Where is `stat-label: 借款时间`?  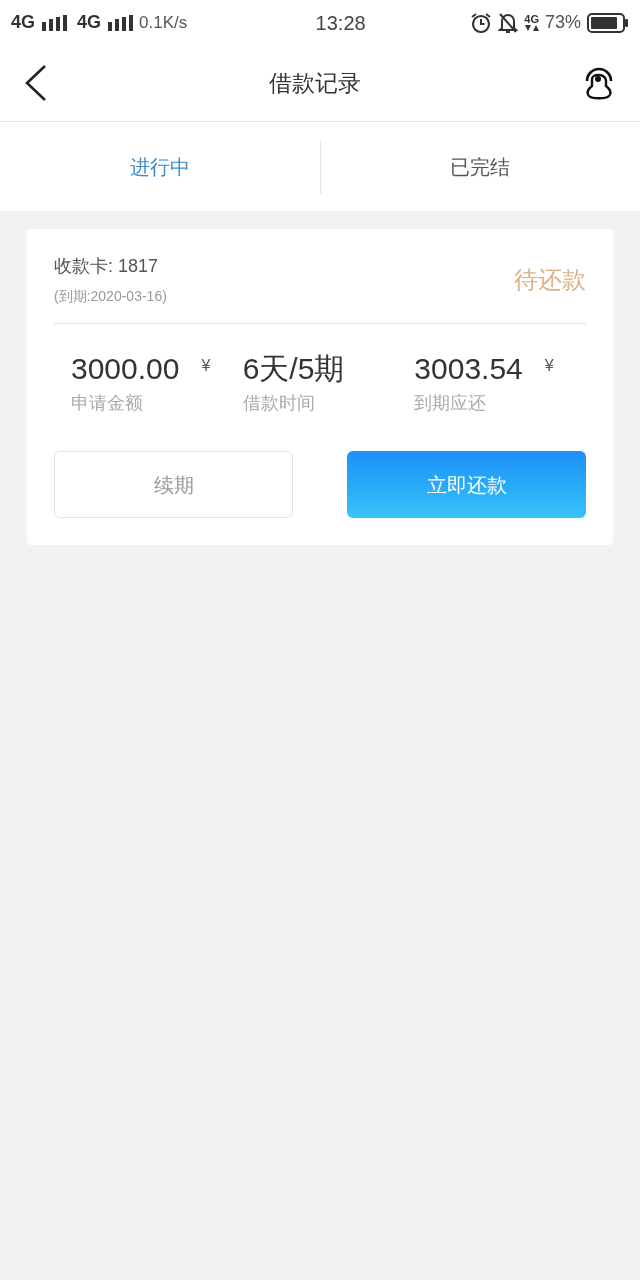 stat-label: 借款时间 is located at coordinates (279, 403).